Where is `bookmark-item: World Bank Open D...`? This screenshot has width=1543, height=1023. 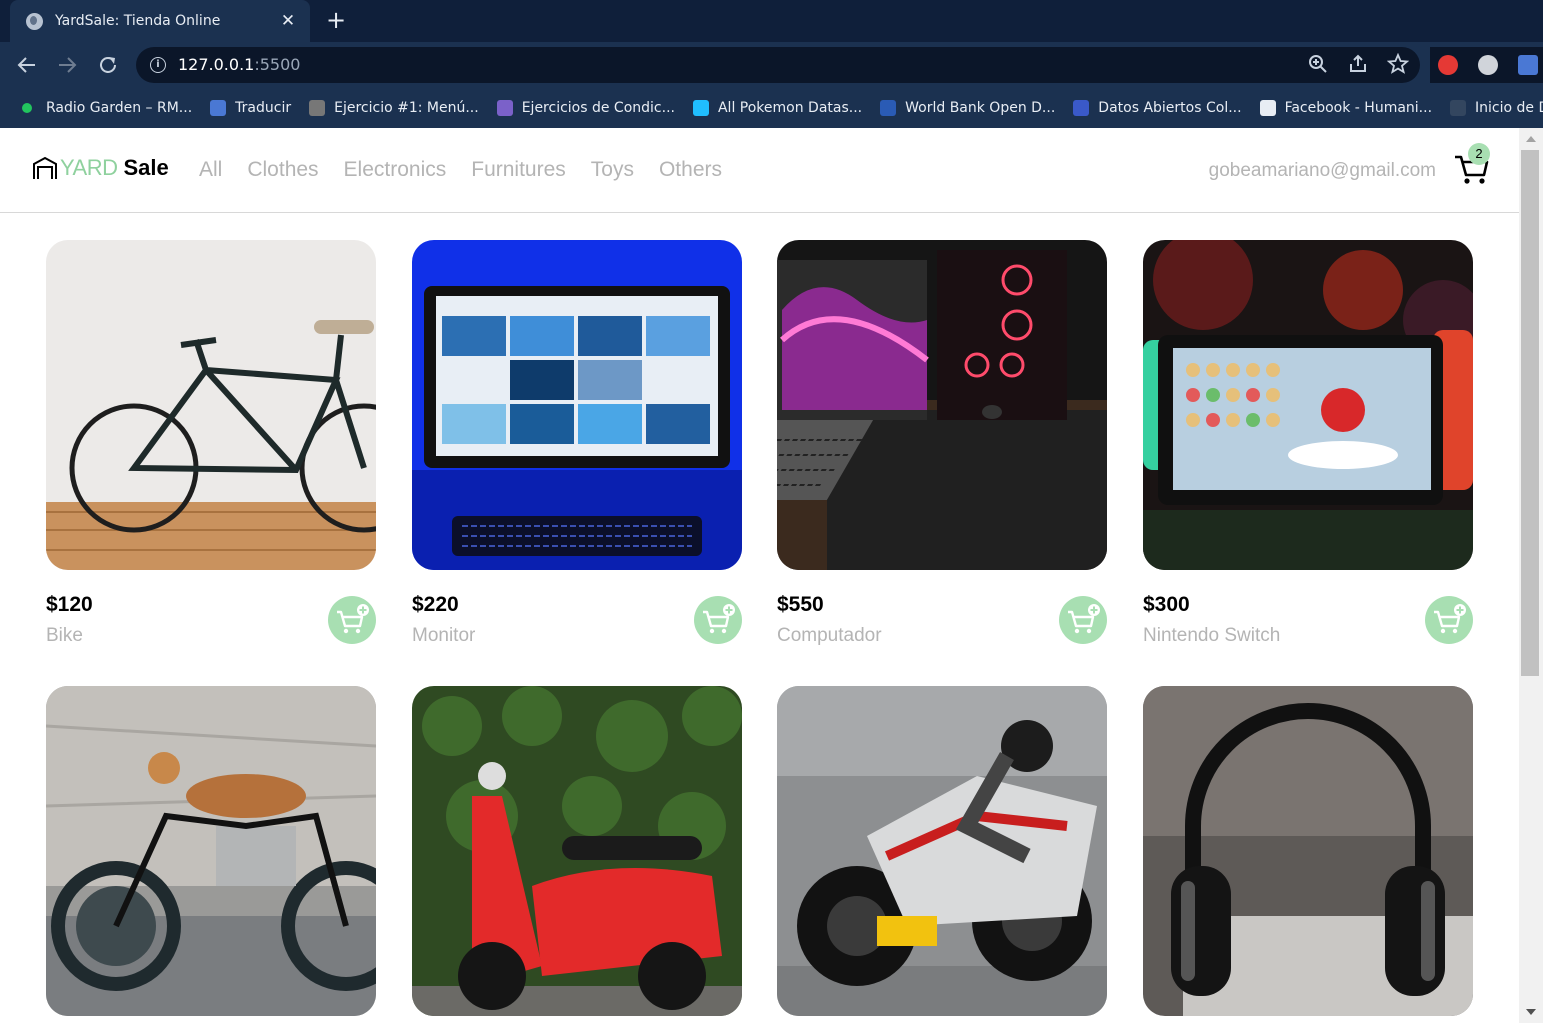
bookmark-item: World Bank Open D... is located at coordinates (967, 108).